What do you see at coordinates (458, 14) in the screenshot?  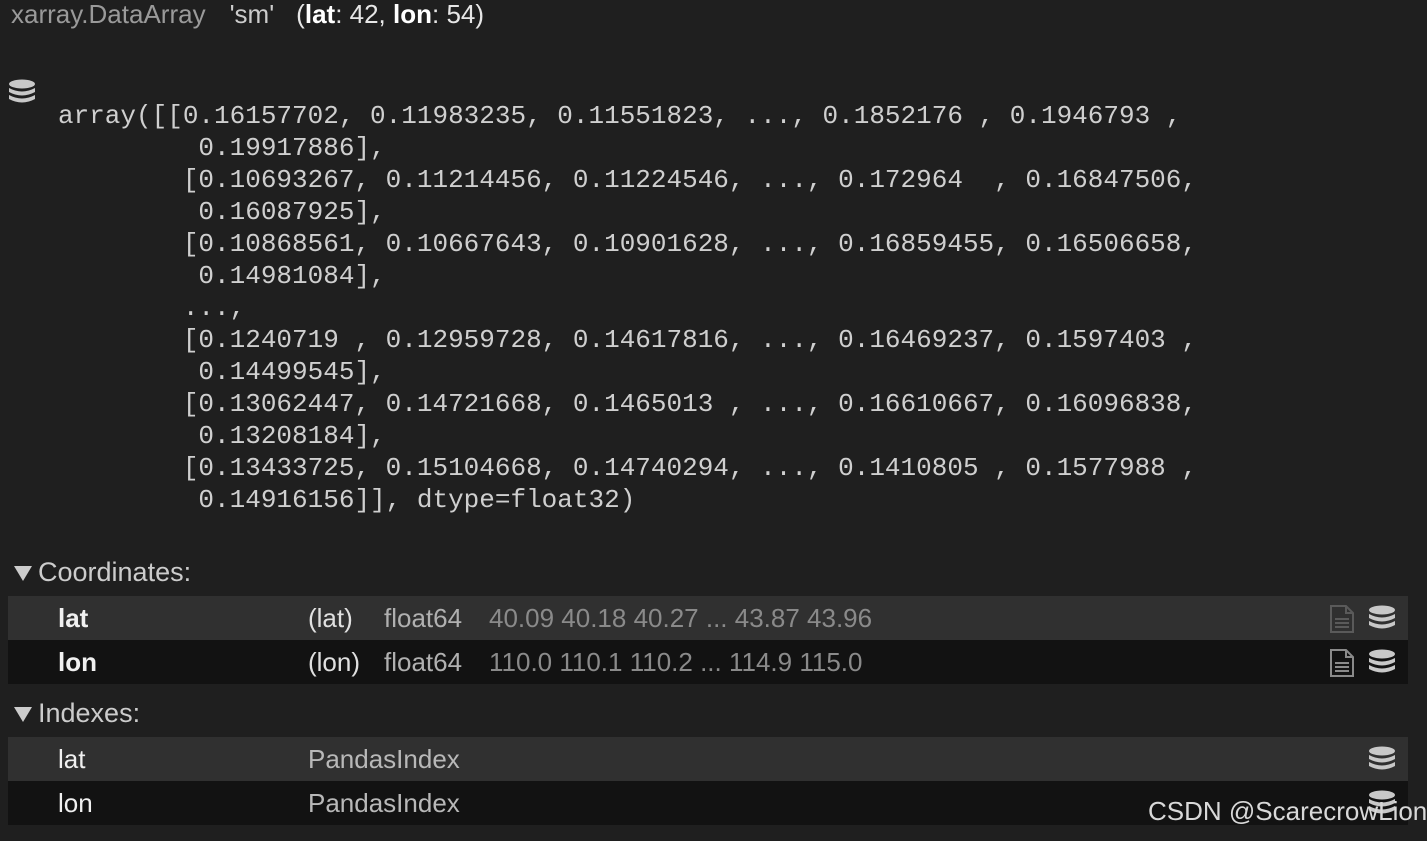 I see `dim-lon-size: : 54)` at bounding box center [458, 14].